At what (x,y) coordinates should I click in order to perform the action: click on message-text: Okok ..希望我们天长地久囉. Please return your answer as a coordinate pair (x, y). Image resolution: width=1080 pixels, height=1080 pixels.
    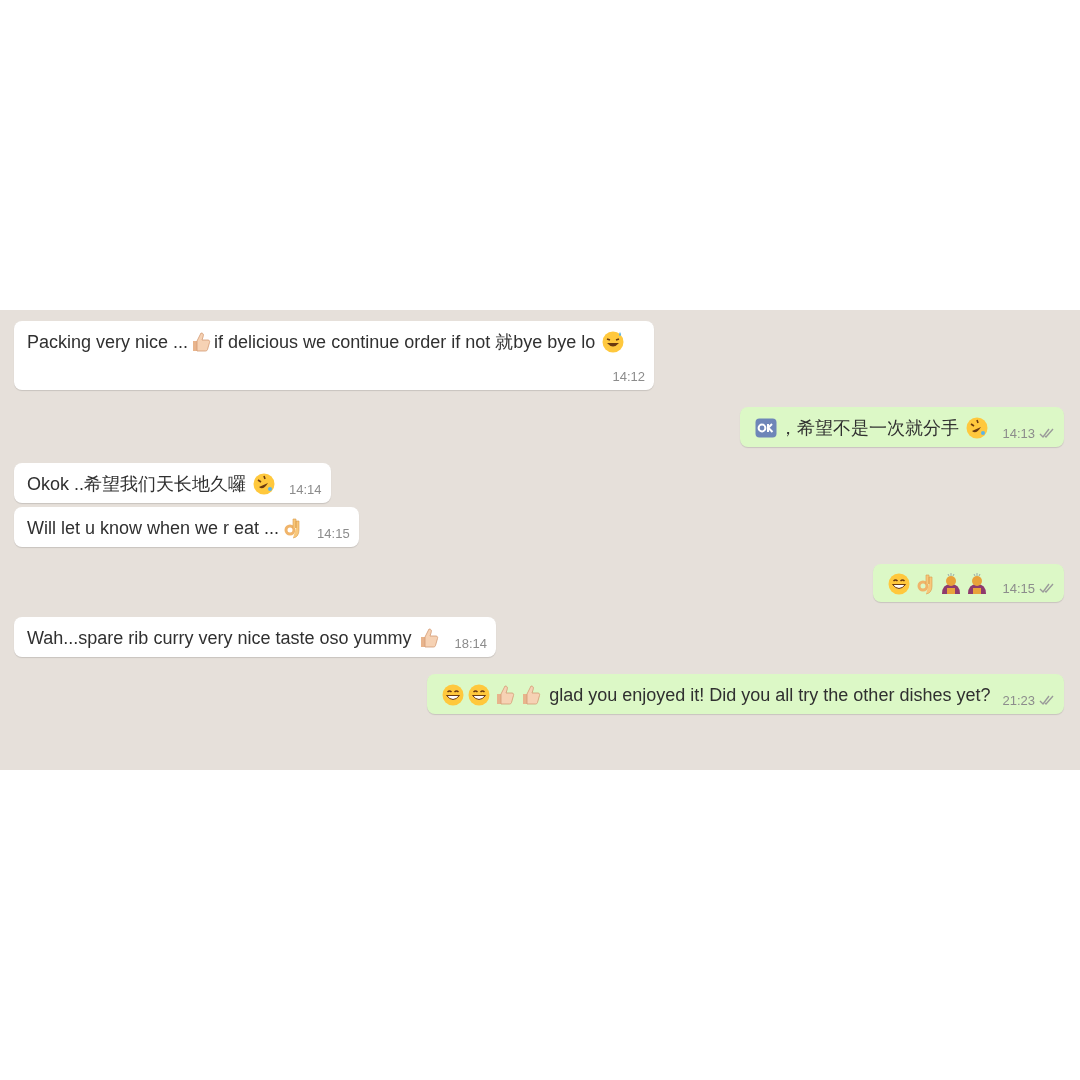
    Looking at the image, I should click on (137, 484).